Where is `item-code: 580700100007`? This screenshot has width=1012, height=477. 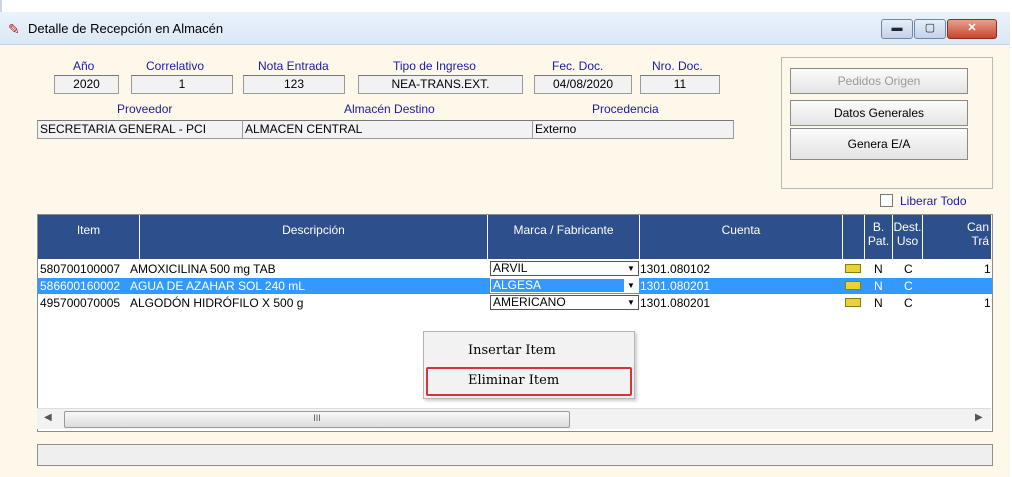 item-code: 580700100007 is located at coordinates (80, 269).